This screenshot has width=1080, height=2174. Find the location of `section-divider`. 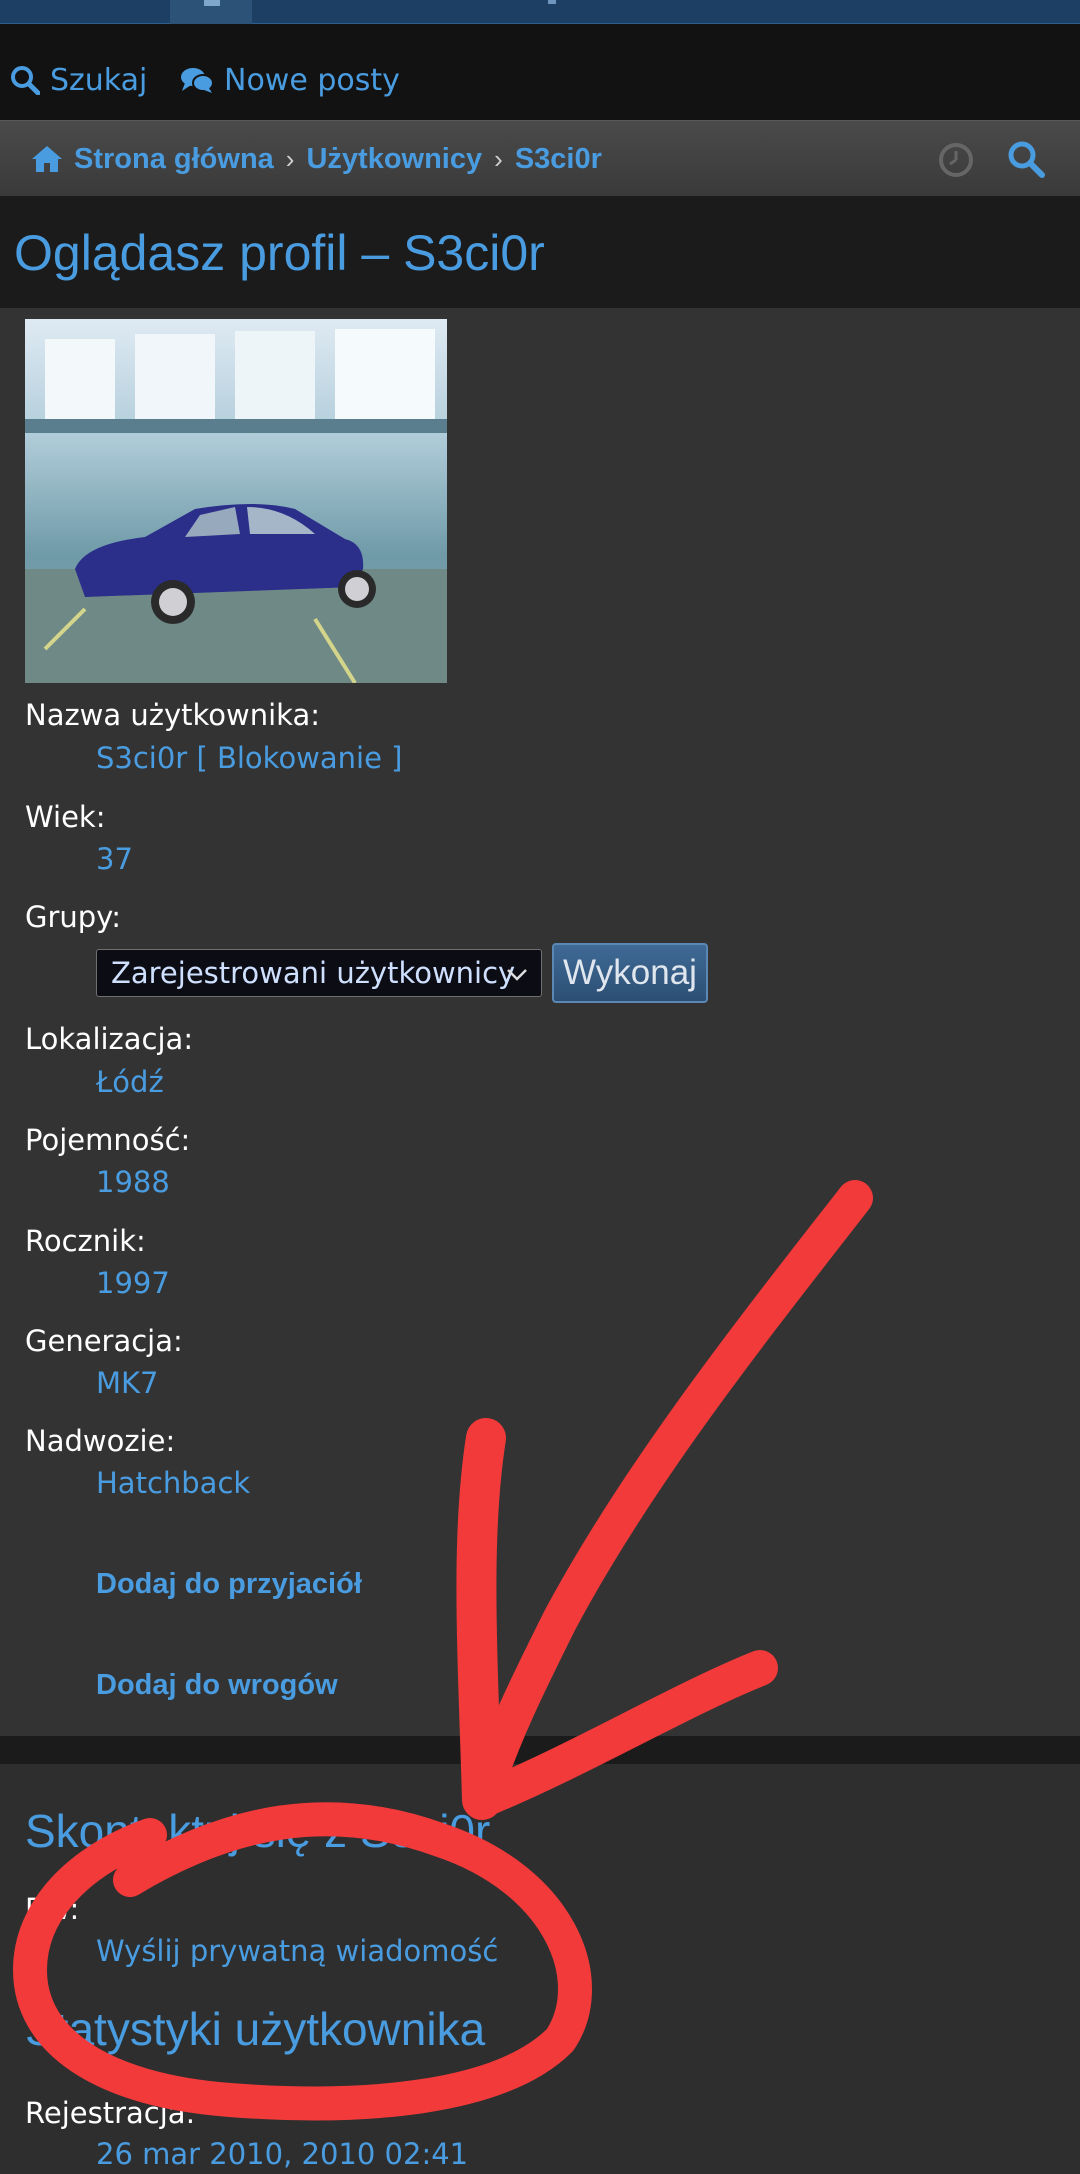

section-divider is located at coordinates (540, 1750).